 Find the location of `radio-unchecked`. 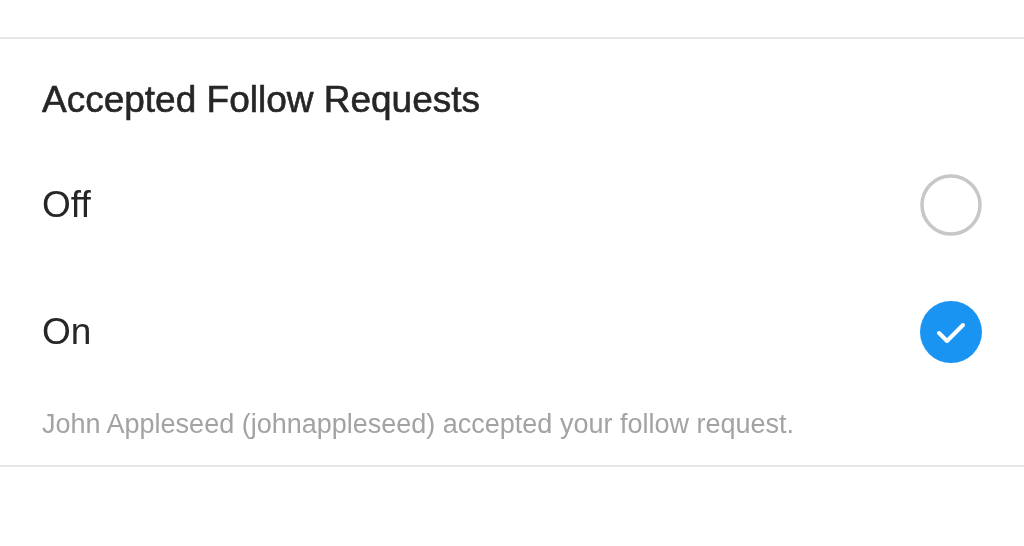

radio-unchecked is located at coordinates (951, 204).